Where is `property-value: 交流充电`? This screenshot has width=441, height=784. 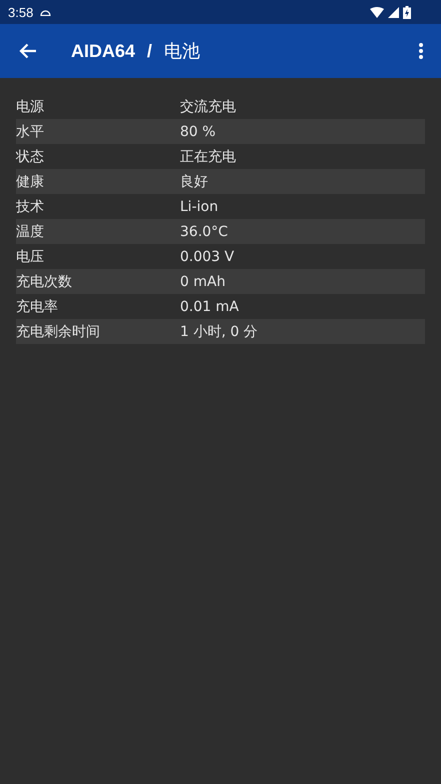 property-value: 交流充电 is located at coordinates (208, 107).